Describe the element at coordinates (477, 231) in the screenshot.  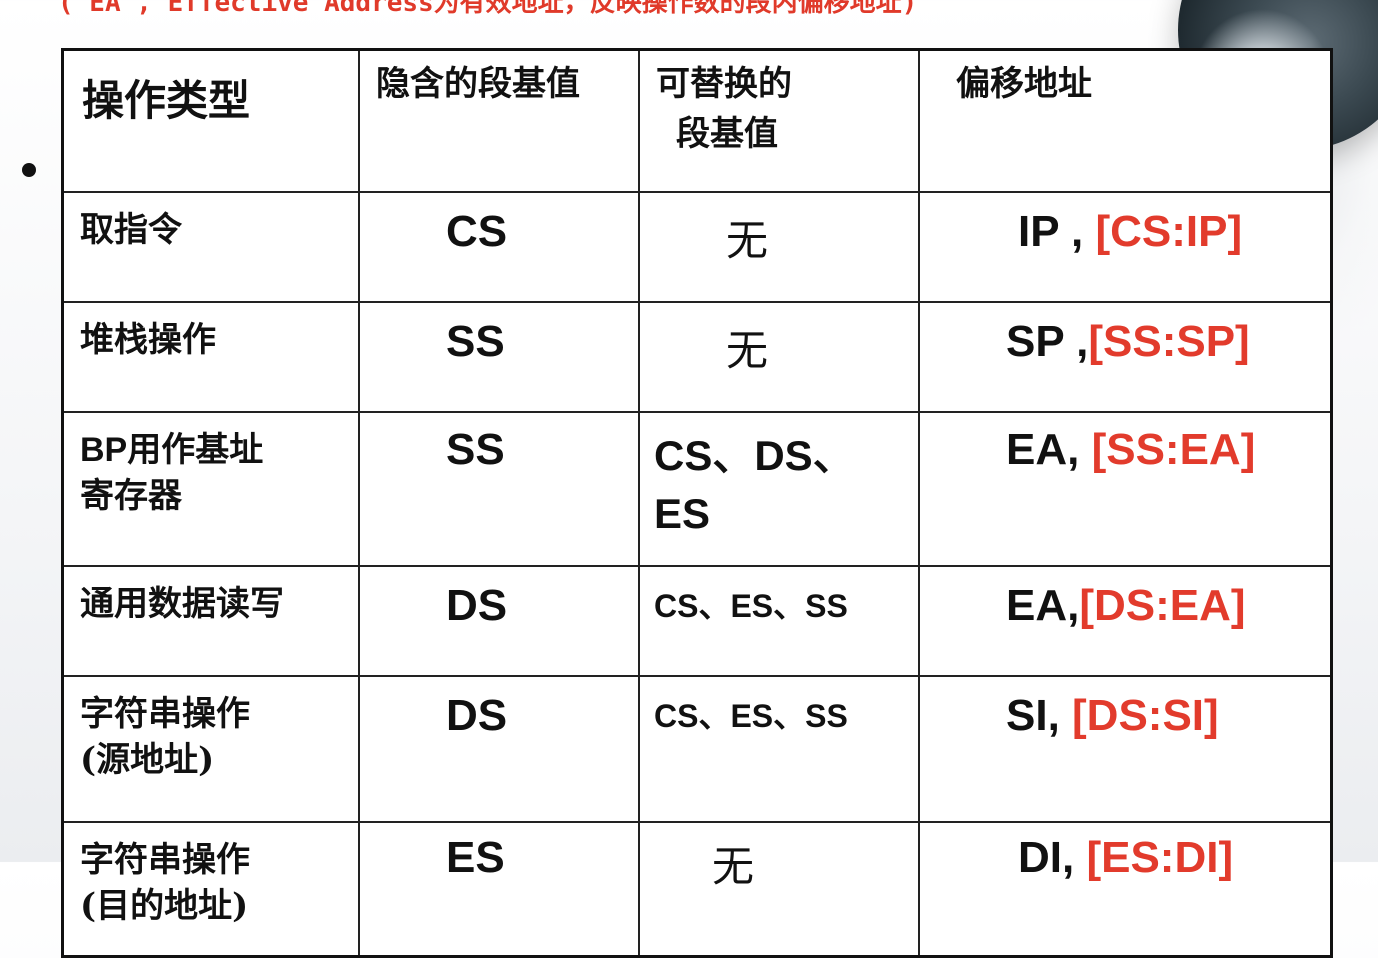
I see `implied-seg-value: CS` at that location.